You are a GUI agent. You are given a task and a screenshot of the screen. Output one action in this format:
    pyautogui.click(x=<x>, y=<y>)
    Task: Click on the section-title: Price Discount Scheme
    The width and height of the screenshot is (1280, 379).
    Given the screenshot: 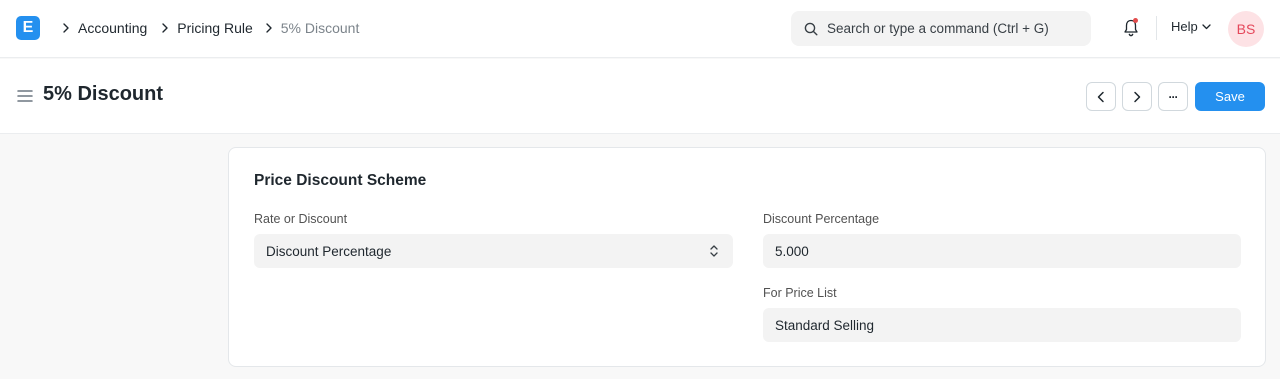 What is the action you would take?
    pyautogui.click(x=340, y=180)
    